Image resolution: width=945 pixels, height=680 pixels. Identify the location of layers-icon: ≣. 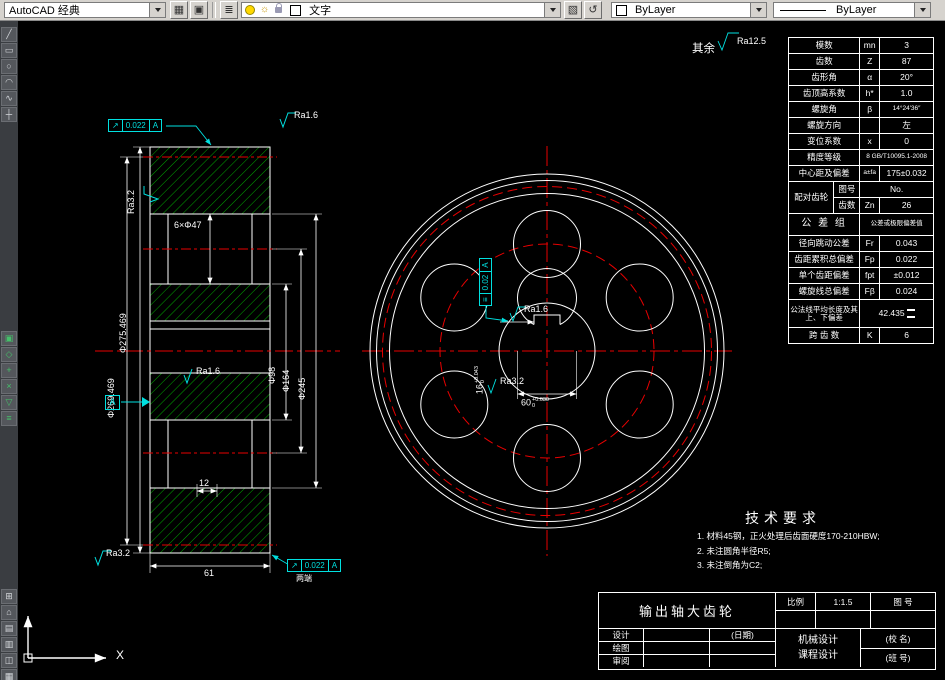
(229, 9).